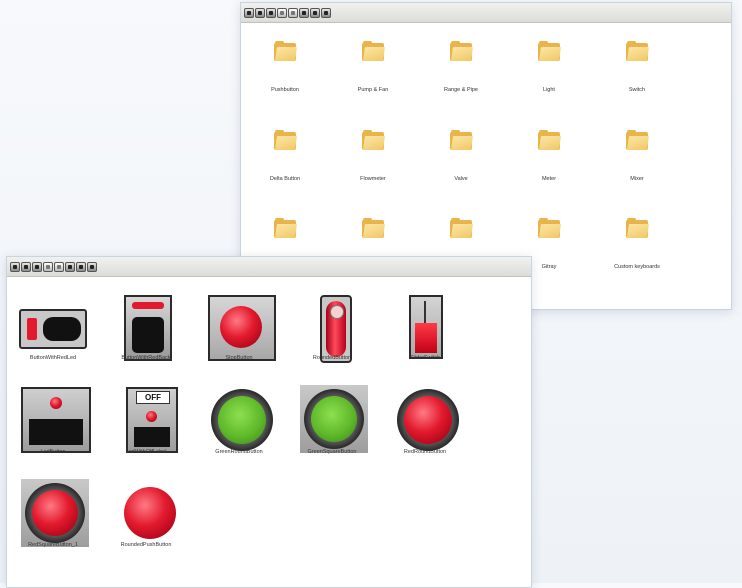 The width and height of the screenshot is (742, 588). What do you see at coordinates (146, 428) in the screenshot?
I see `control-item-off-led-box: OFF LedWithOffLabel` at bounding box center [146, 428].